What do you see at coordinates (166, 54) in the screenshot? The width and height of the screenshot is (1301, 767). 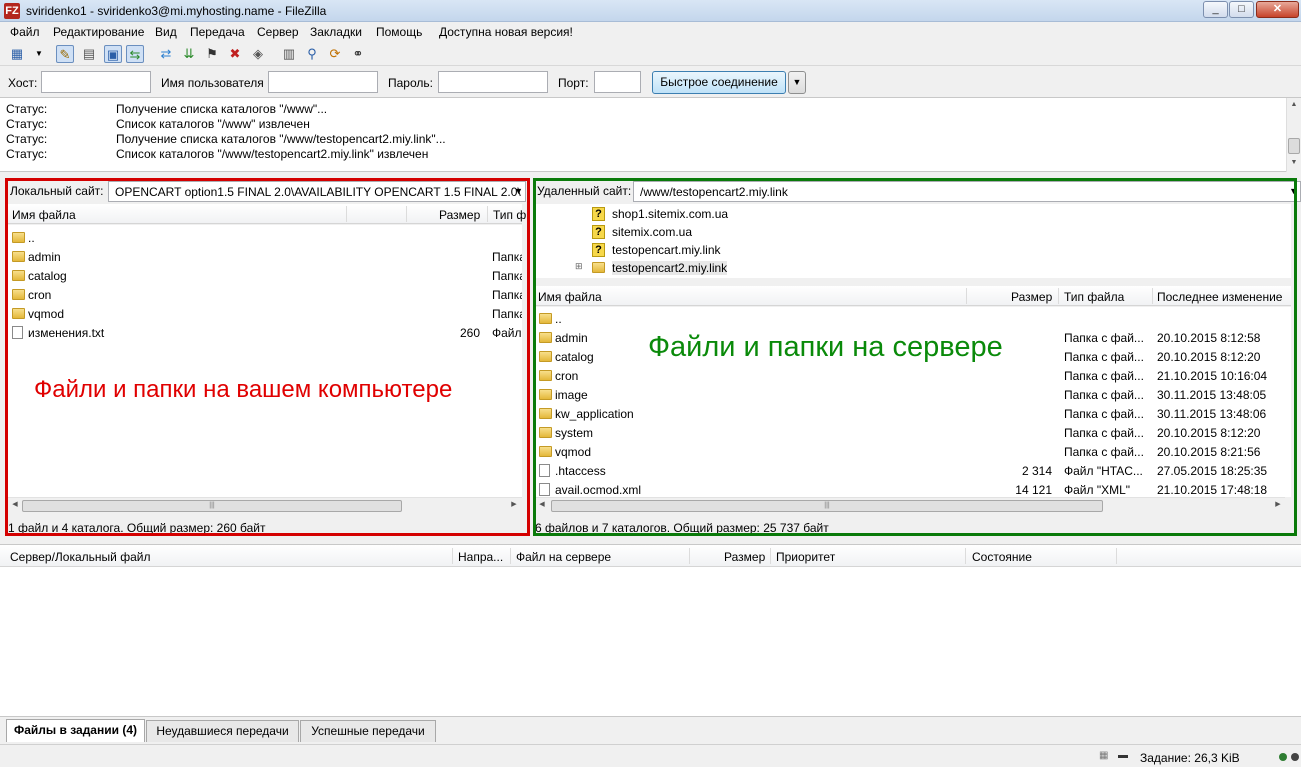 I see `refresh-icon: ⇄` at bounding box center [166, 54].